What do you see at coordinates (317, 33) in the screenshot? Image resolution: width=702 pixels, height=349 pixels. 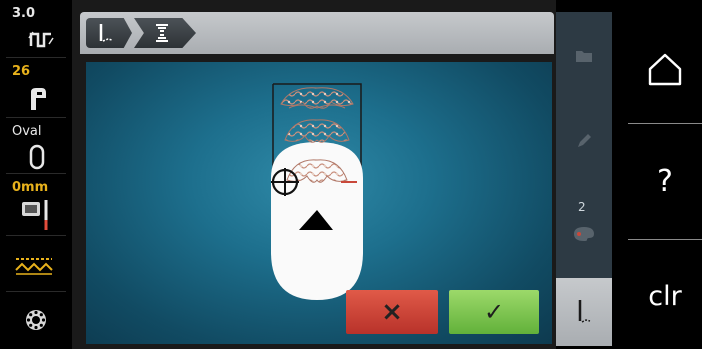 I see `breadcrumb` at bounding box center [317, 33].